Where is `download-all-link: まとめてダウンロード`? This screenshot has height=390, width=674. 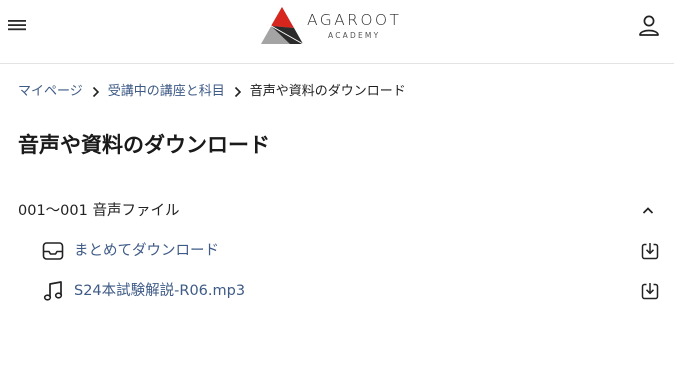
download-all-link: まとめてダウンロード is located at coordinates (146, 251).